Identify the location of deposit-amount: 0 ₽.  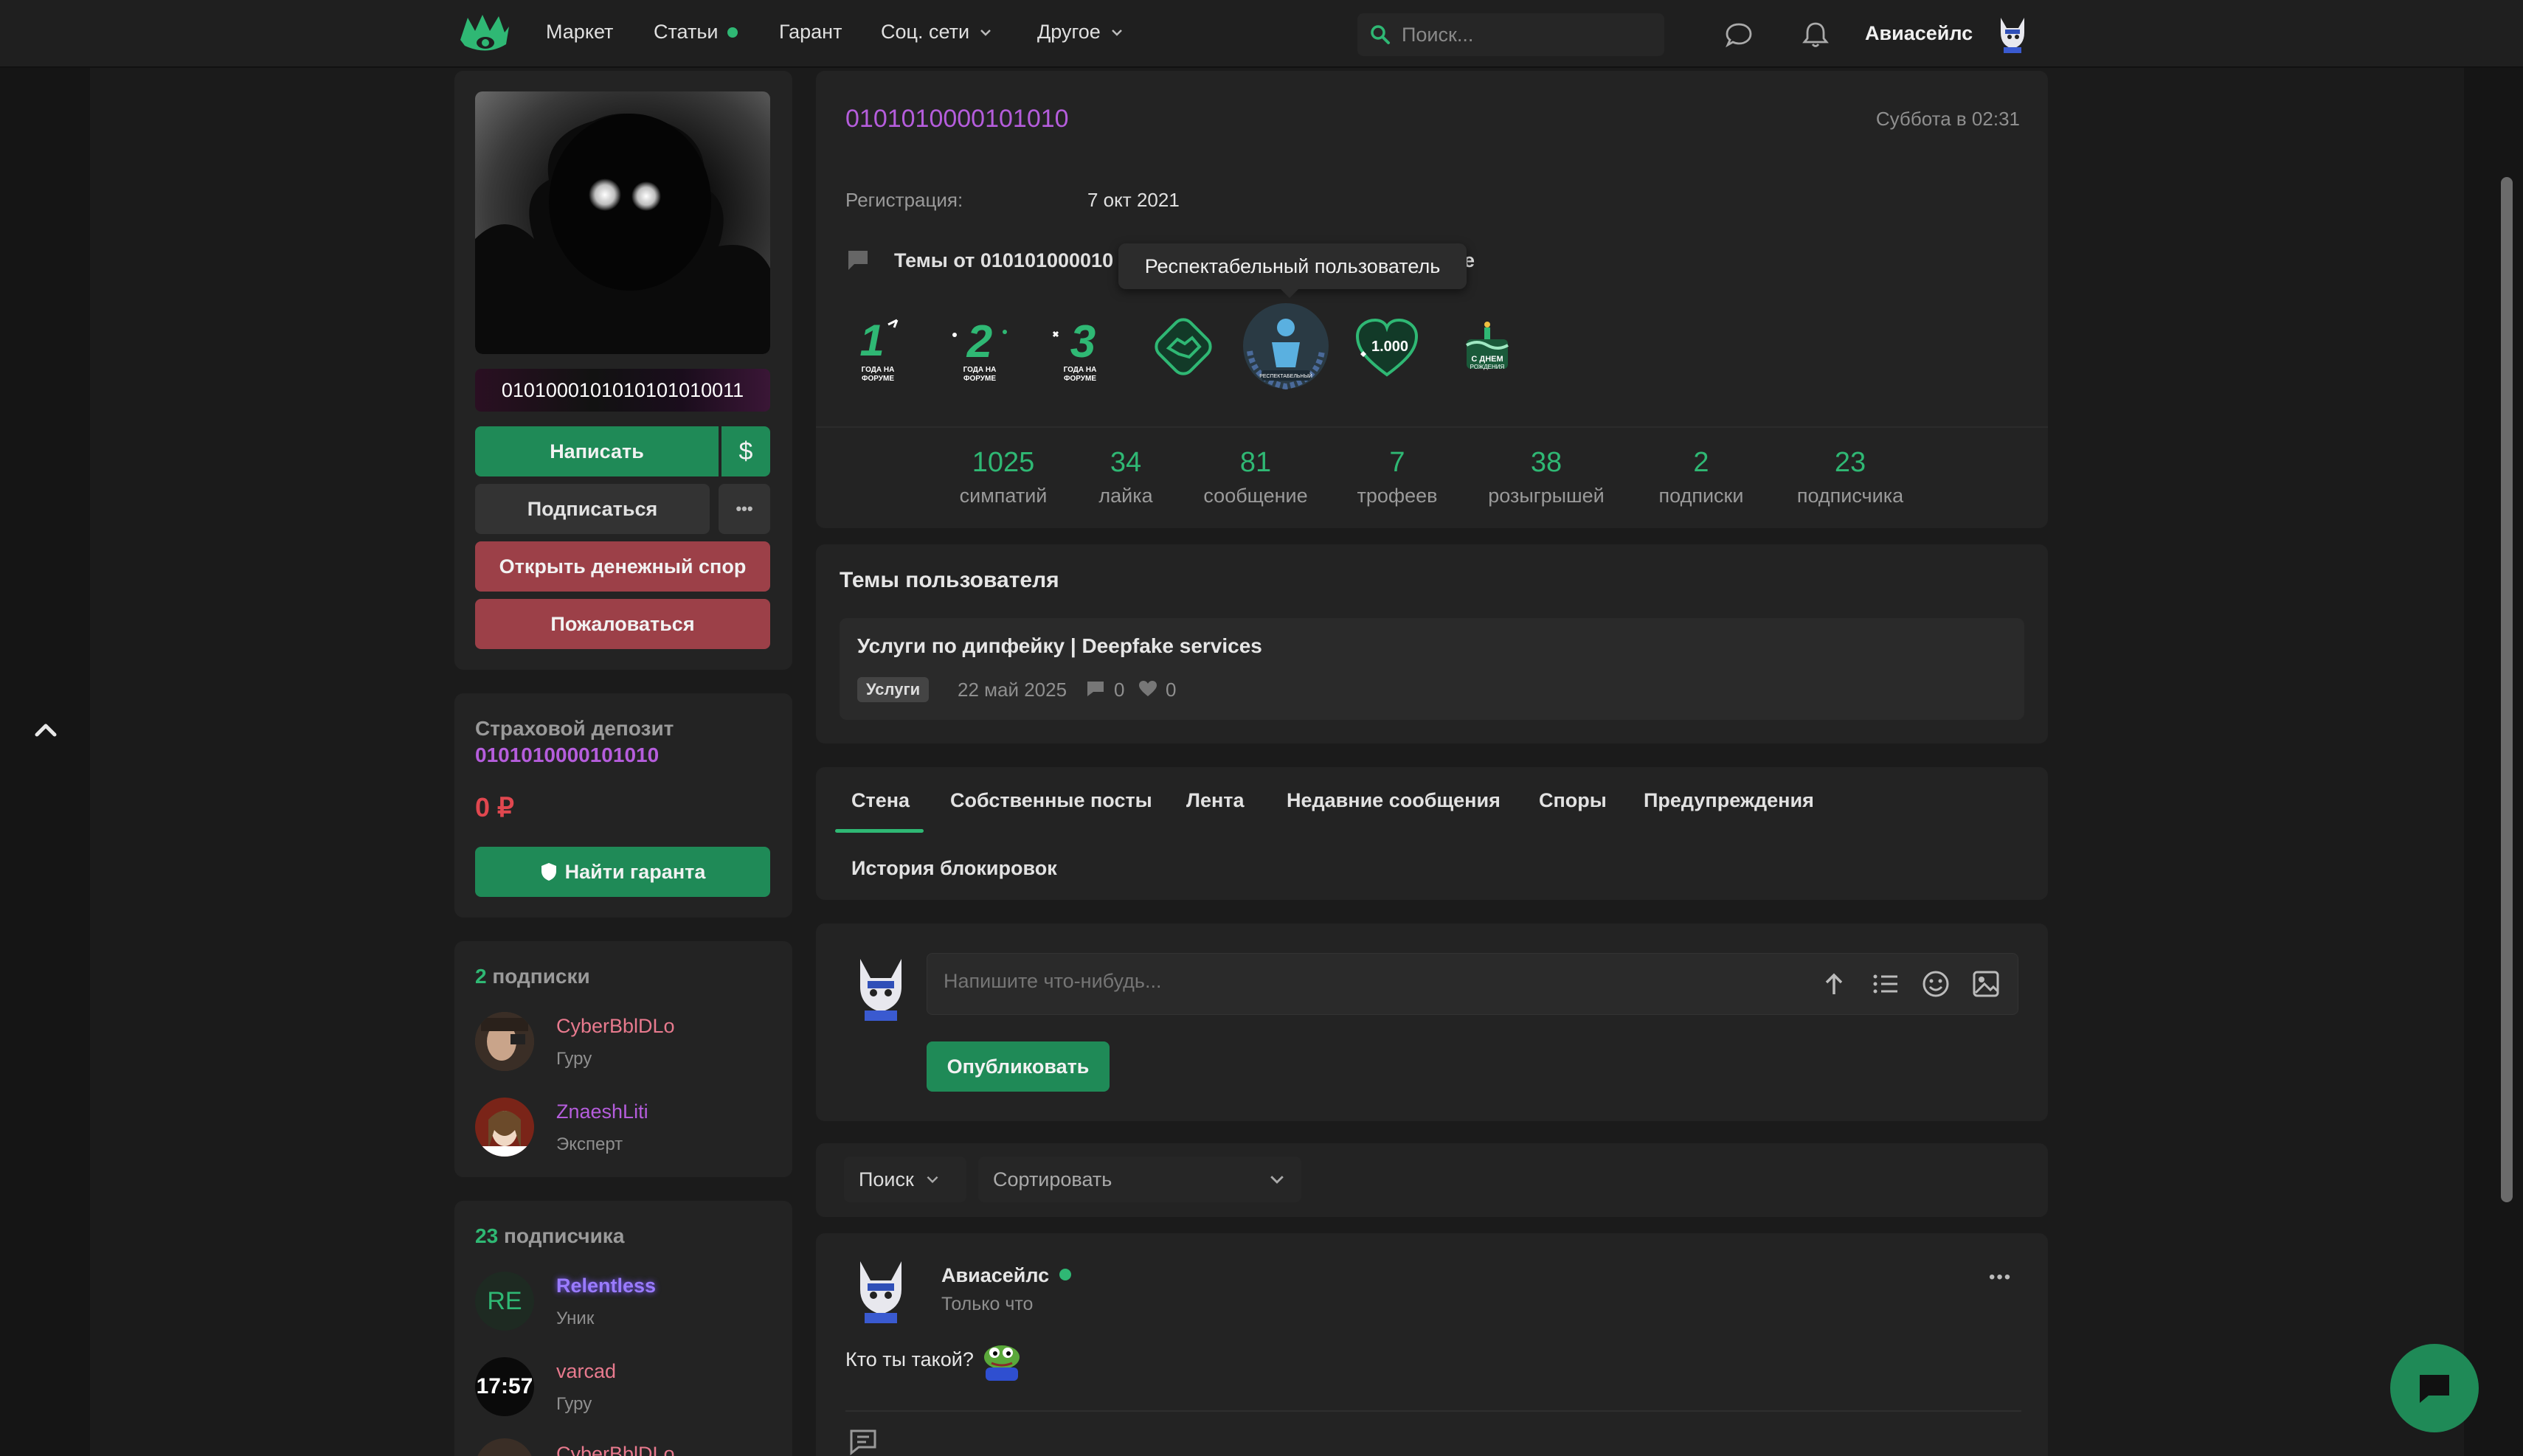
(494, 807).